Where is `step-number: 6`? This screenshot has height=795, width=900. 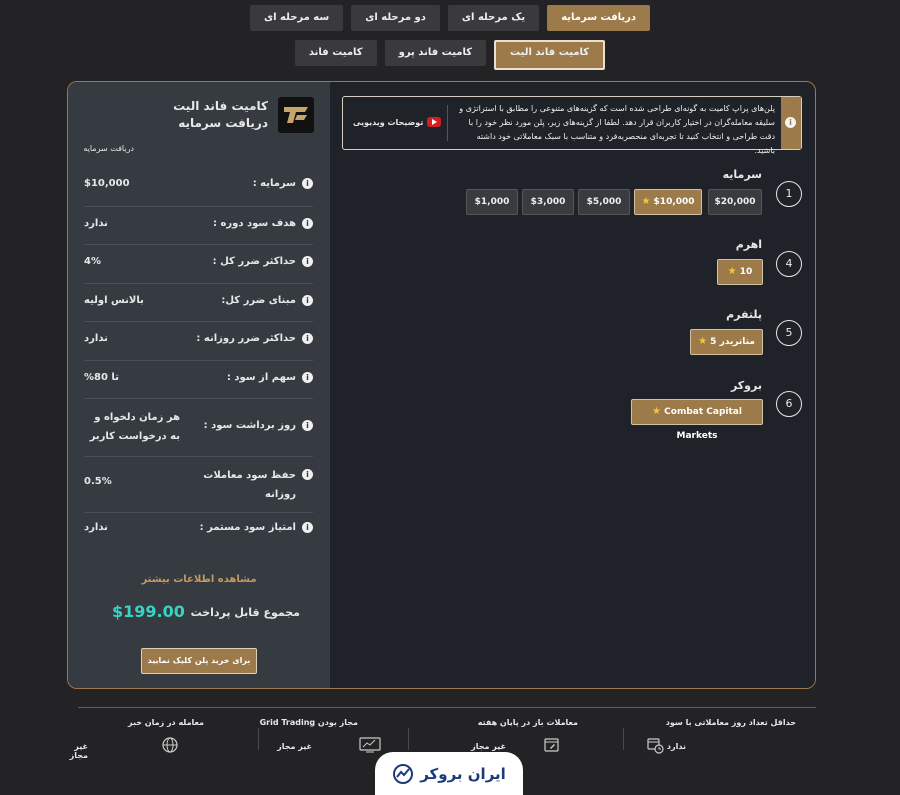 step-number: 6 is located at coordinates (789, 404).